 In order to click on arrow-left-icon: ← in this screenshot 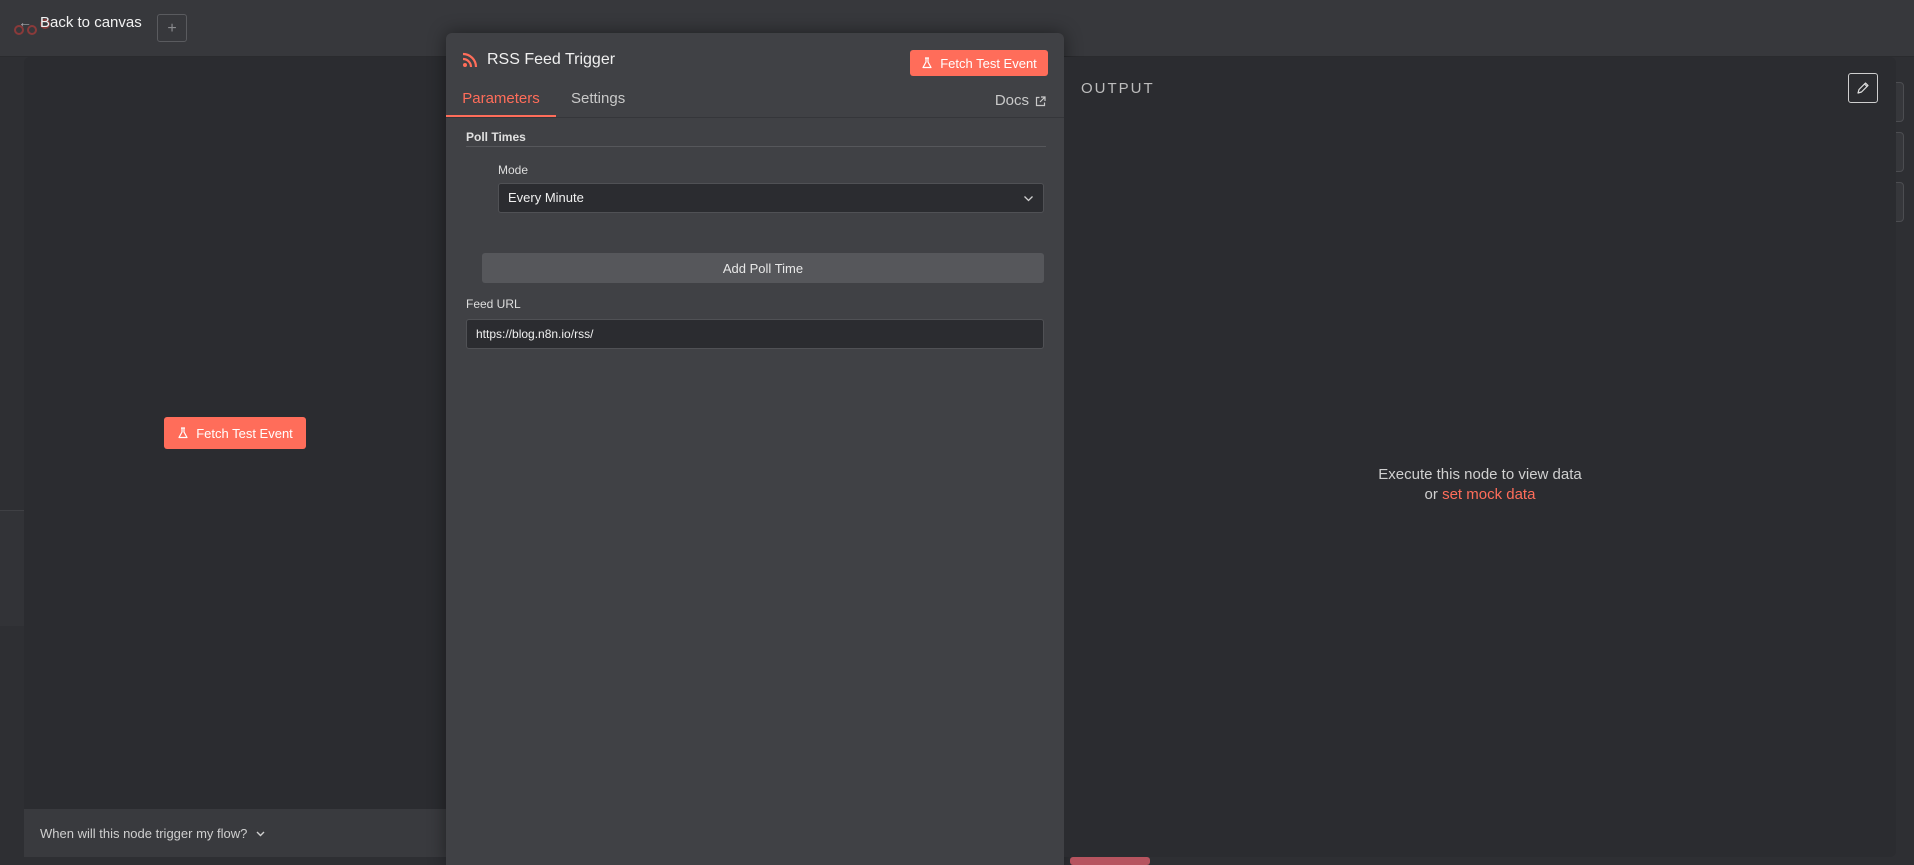, I will do `click(25, 22)`.